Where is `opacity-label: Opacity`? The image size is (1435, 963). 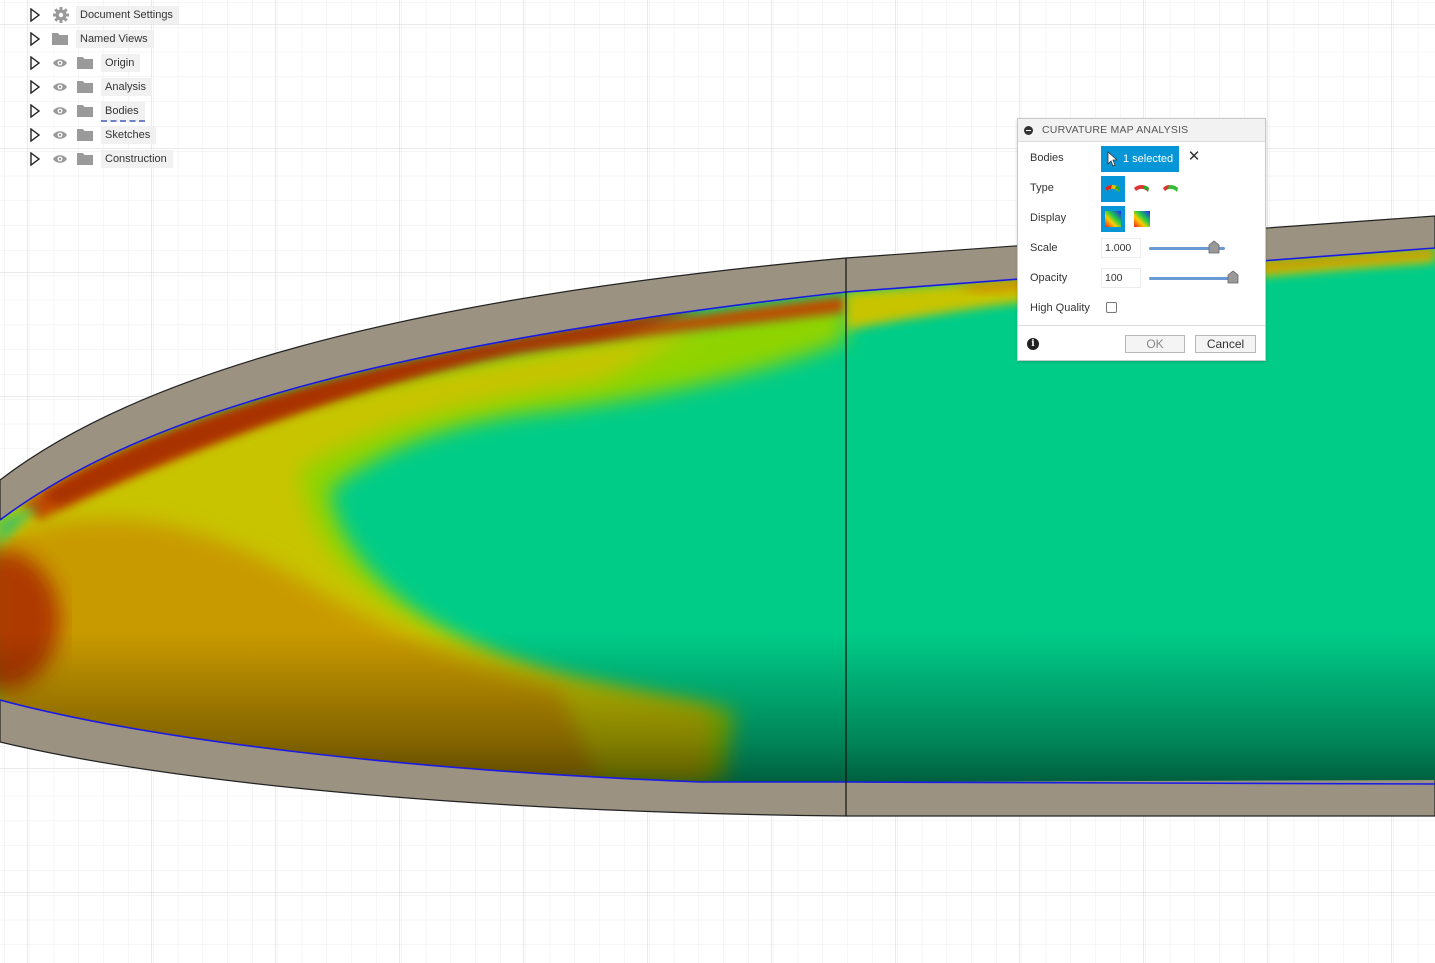 opacity-label: Opacity is located at coordinates (1049, 278).